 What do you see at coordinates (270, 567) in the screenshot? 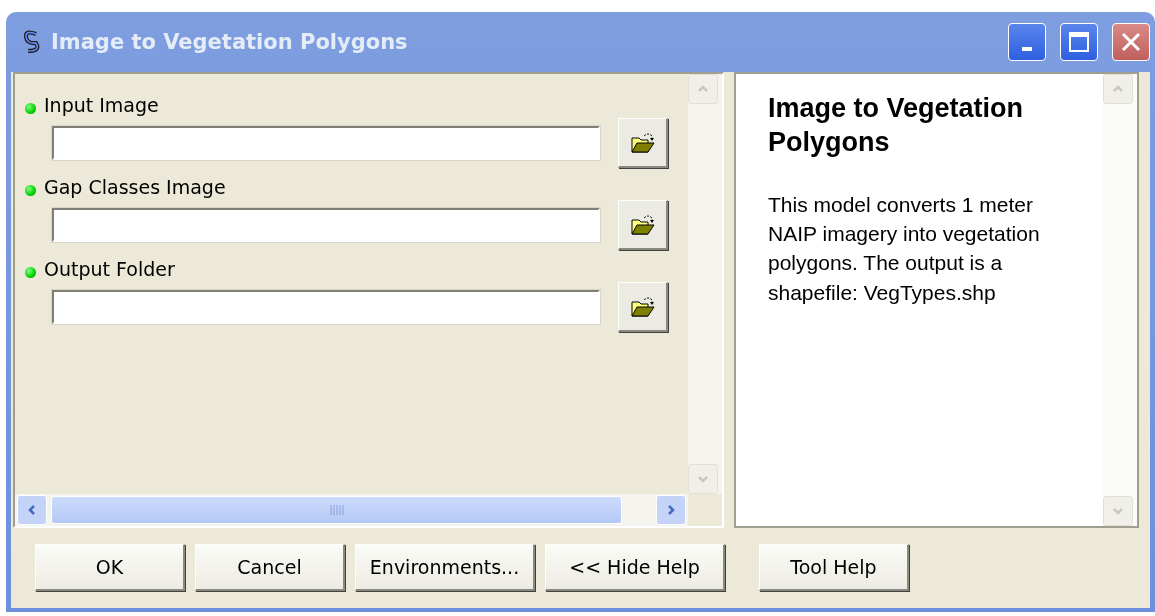
I see `null: Cancel` at bounding box center [270, 567].